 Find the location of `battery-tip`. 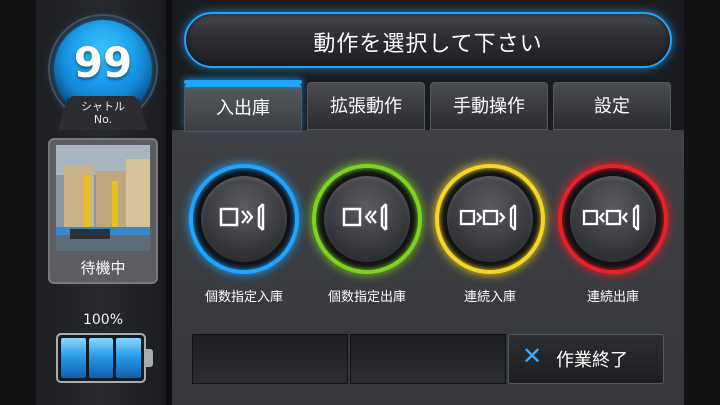

battery-tip is located at coordinates (149, 358).